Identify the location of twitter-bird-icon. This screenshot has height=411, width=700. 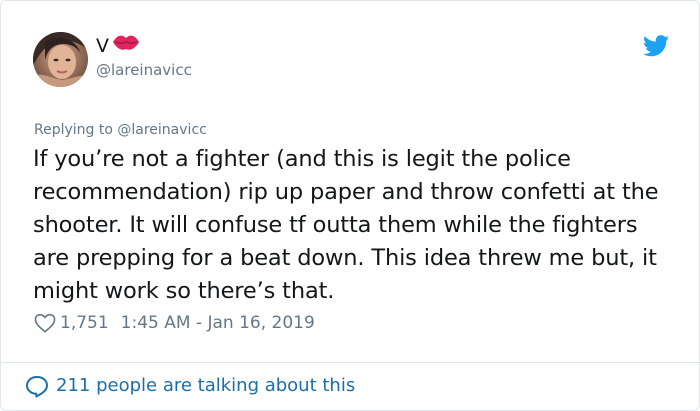
(656, 46).